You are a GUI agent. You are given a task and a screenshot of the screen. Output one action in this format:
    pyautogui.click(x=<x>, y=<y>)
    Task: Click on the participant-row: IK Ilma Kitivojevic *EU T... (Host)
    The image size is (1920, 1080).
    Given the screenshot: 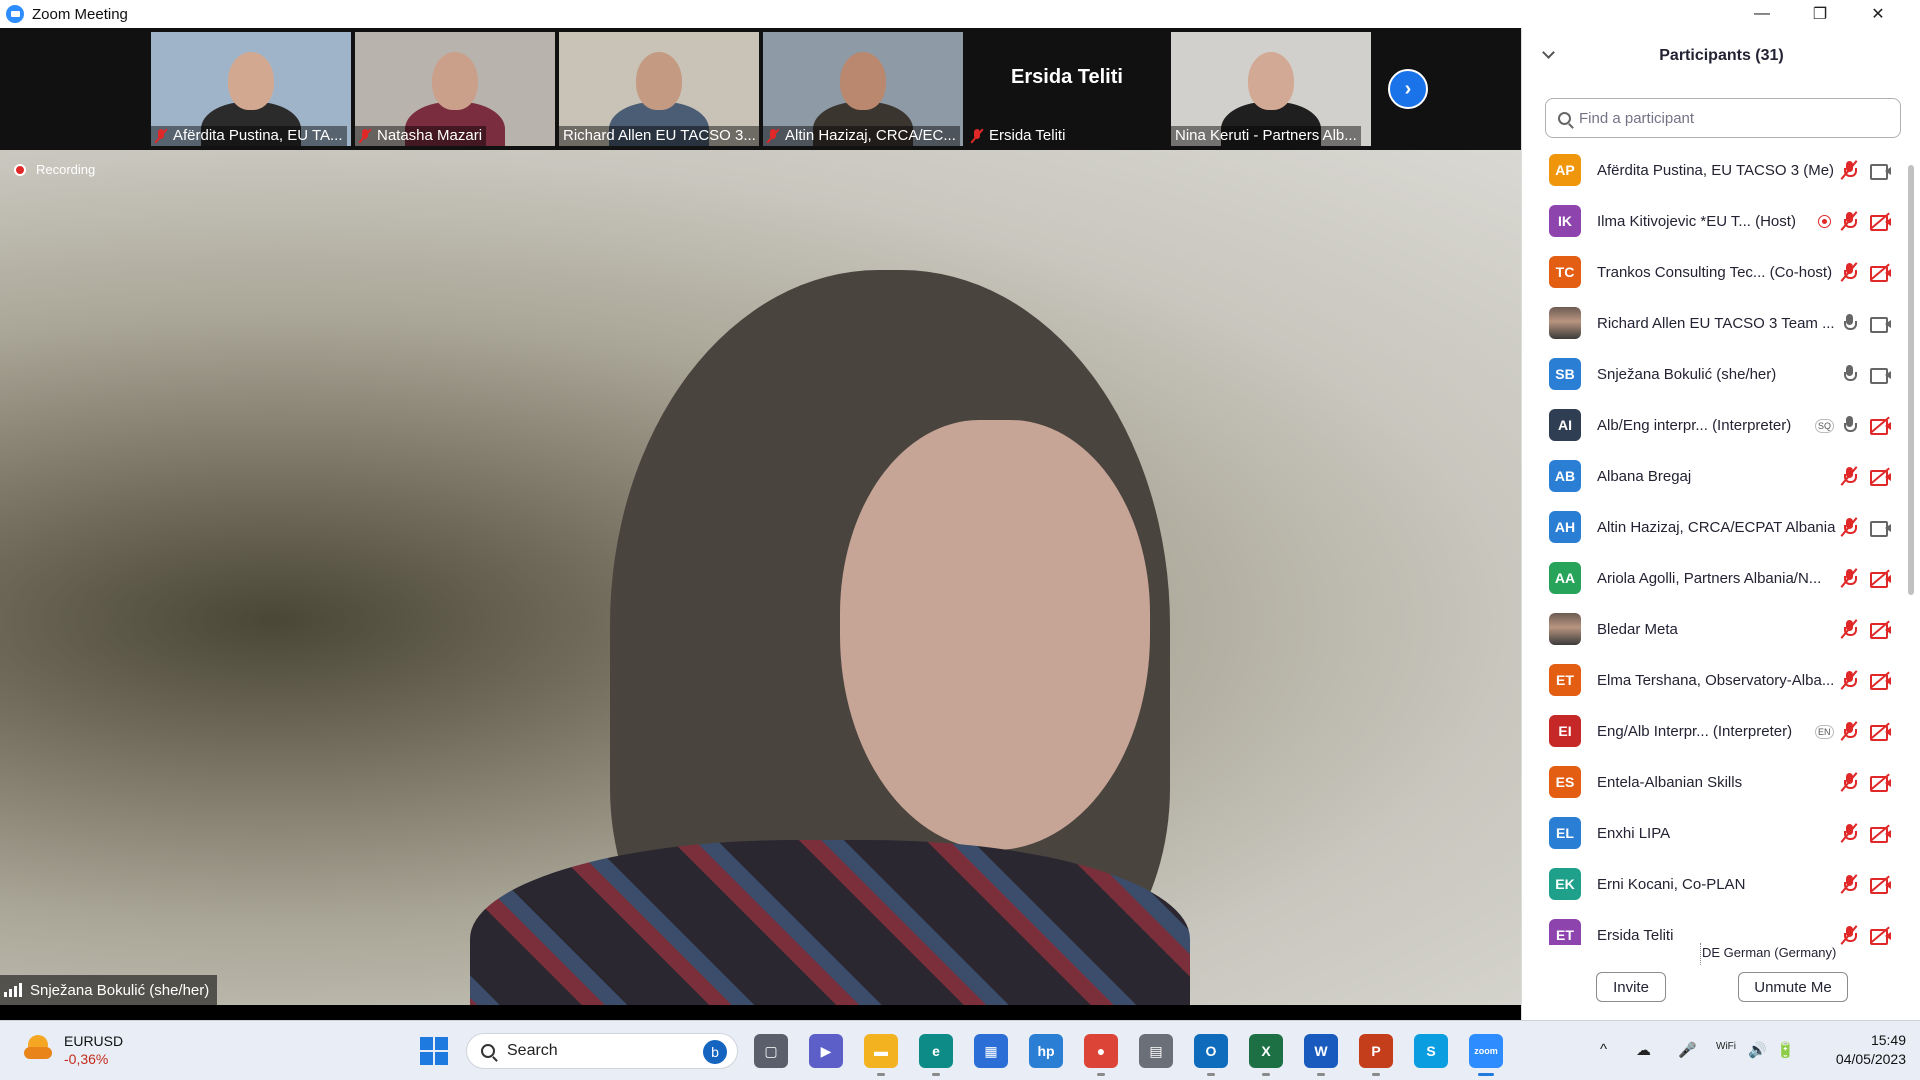 What is the action you would take?
    pyautogui.click(x=1714, y=221)
    